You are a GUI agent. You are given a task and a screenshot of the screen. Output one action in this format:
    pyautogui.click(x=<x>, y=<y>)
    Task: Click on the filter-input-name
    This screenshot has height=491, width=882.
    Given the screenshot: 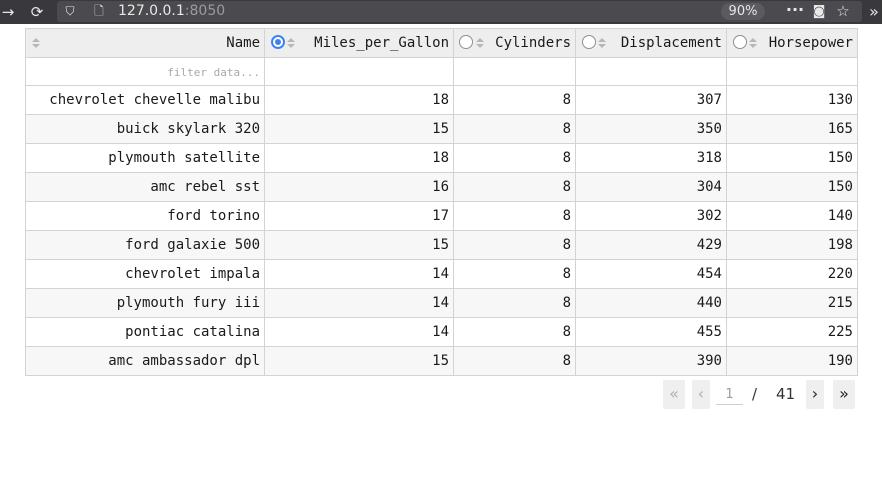 What is the action you would take?
    pyautogui.click(x=145, y=72)
    